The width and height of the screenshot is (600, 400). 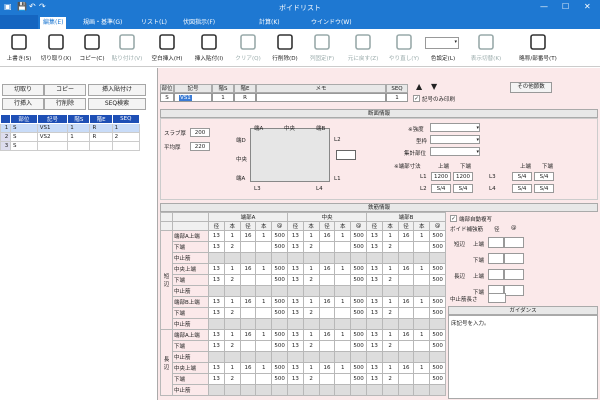 What do you see at coordinates (285, 48) in the screenshot?
I see `ribbon-button-7: 行削除(D)` at bounding box center [285, 48].